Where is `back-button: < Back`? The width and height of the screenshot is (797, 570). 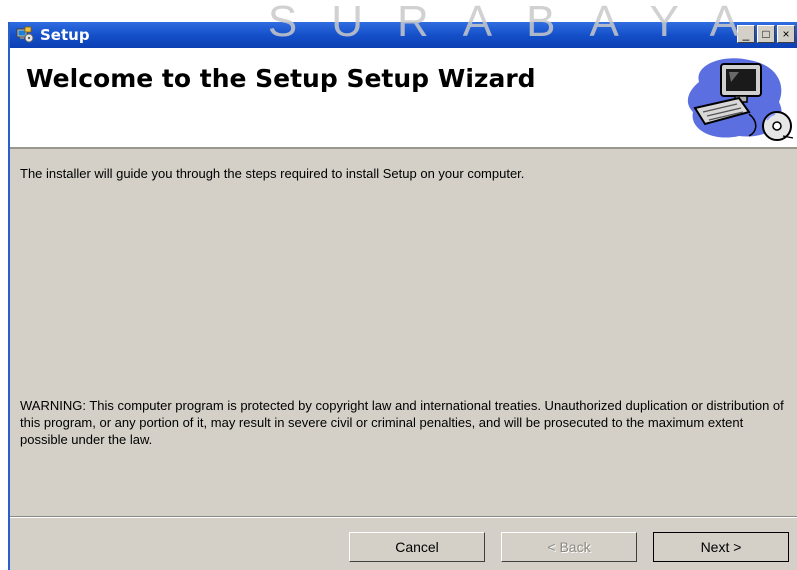 back-button: < Back is located at coordinates (569, 547).